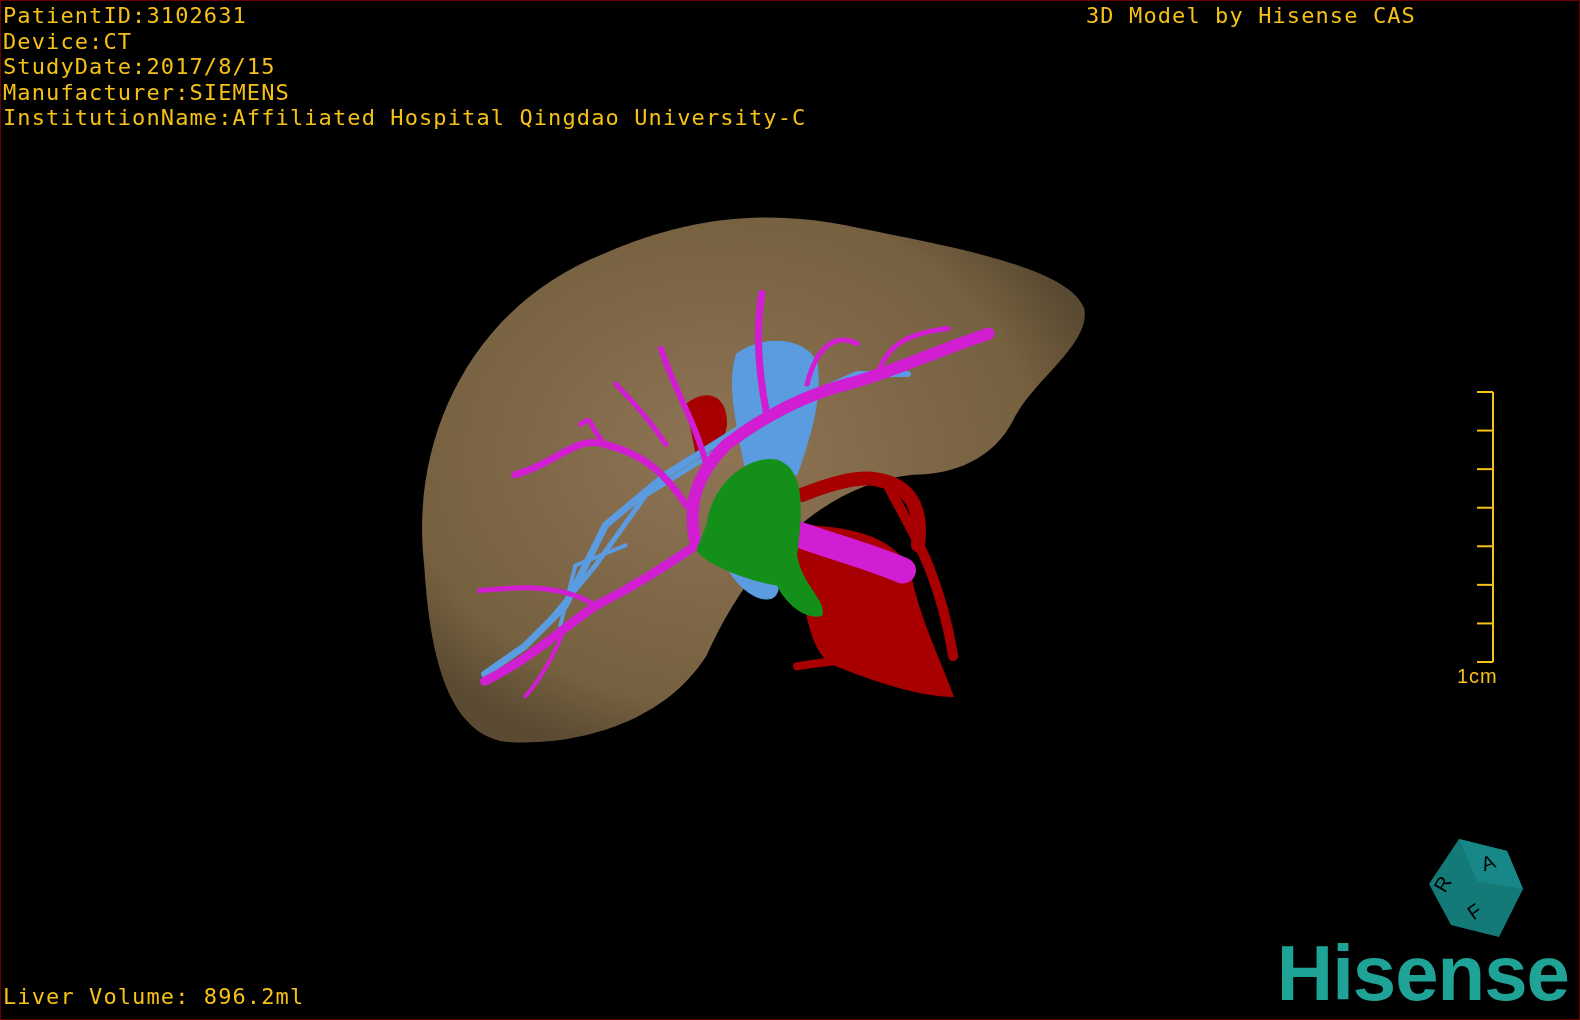 Image resolution: width=1580 pixels, height=1020 pixels. I want to click on cube-face-label: F, so click(1475, 911).